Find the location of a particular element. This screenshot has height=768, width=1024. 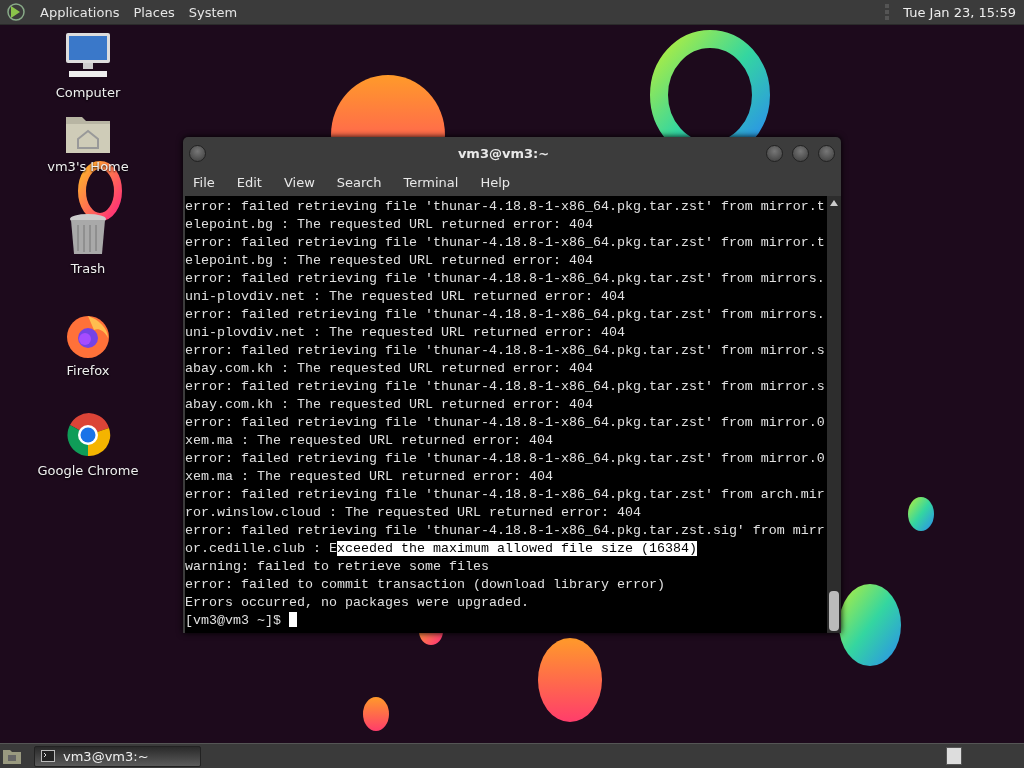

terminal-line: error: failed to commit transaction (download library error) is located at coordinates (425, 585).